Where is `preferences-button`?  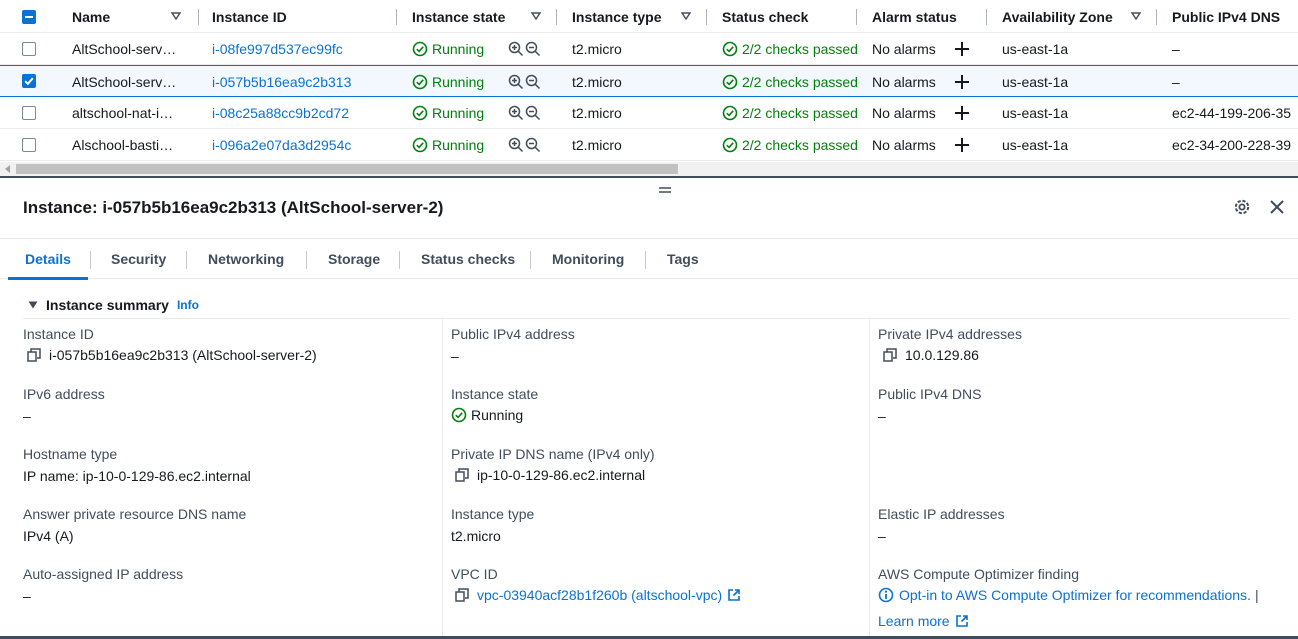 preferences-button is located at coordinates (1242, 207).